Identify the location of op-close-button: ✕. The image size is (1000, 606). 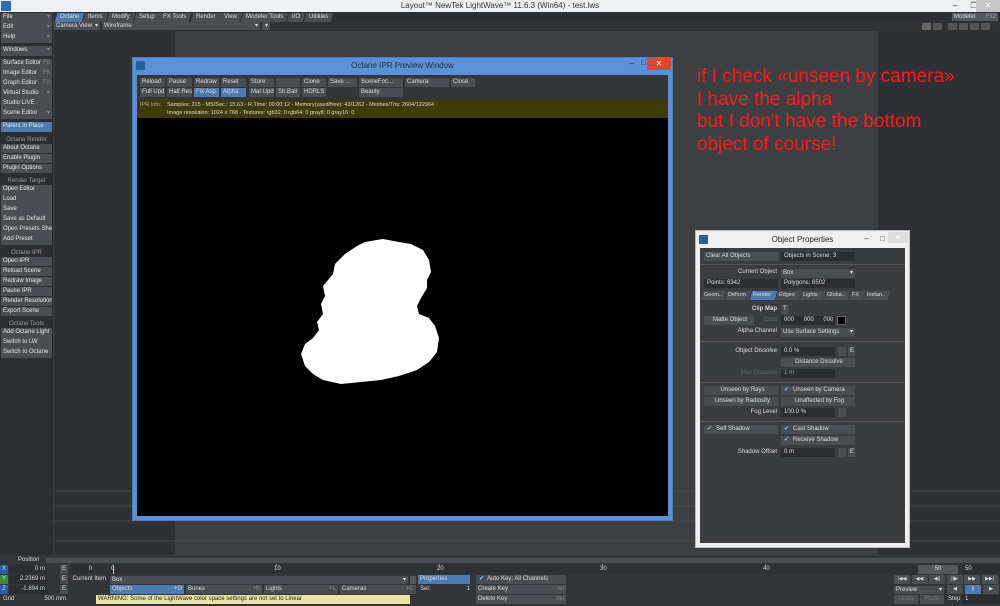
(898, 237).